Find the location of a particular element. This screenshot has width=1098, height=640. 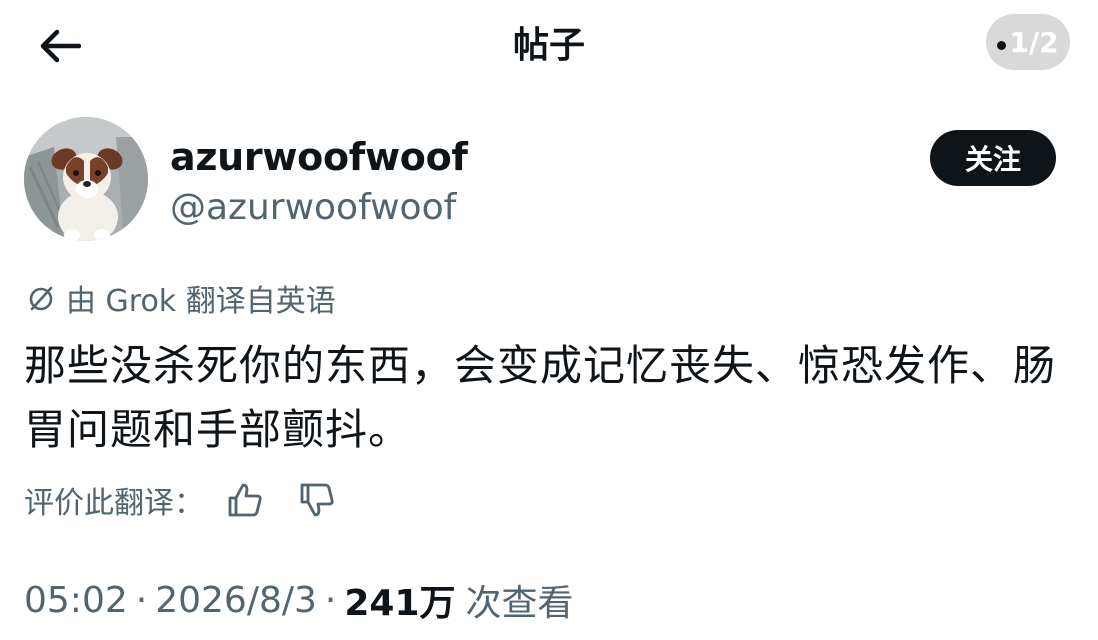

thumbs-down-button is located at coordinates (317, 500).